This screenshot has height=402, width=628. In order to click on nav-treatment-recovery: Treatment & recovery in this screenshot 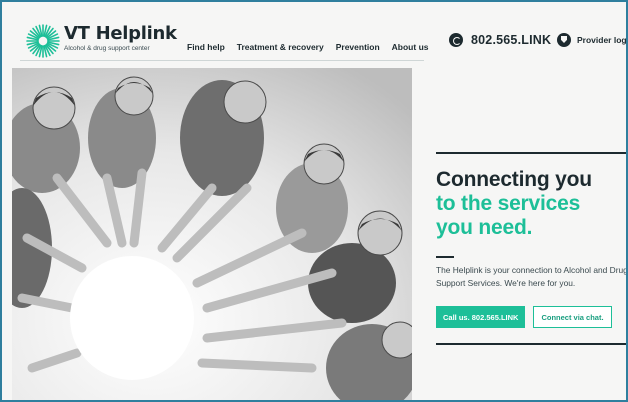, I will do `click(280, 47)`.